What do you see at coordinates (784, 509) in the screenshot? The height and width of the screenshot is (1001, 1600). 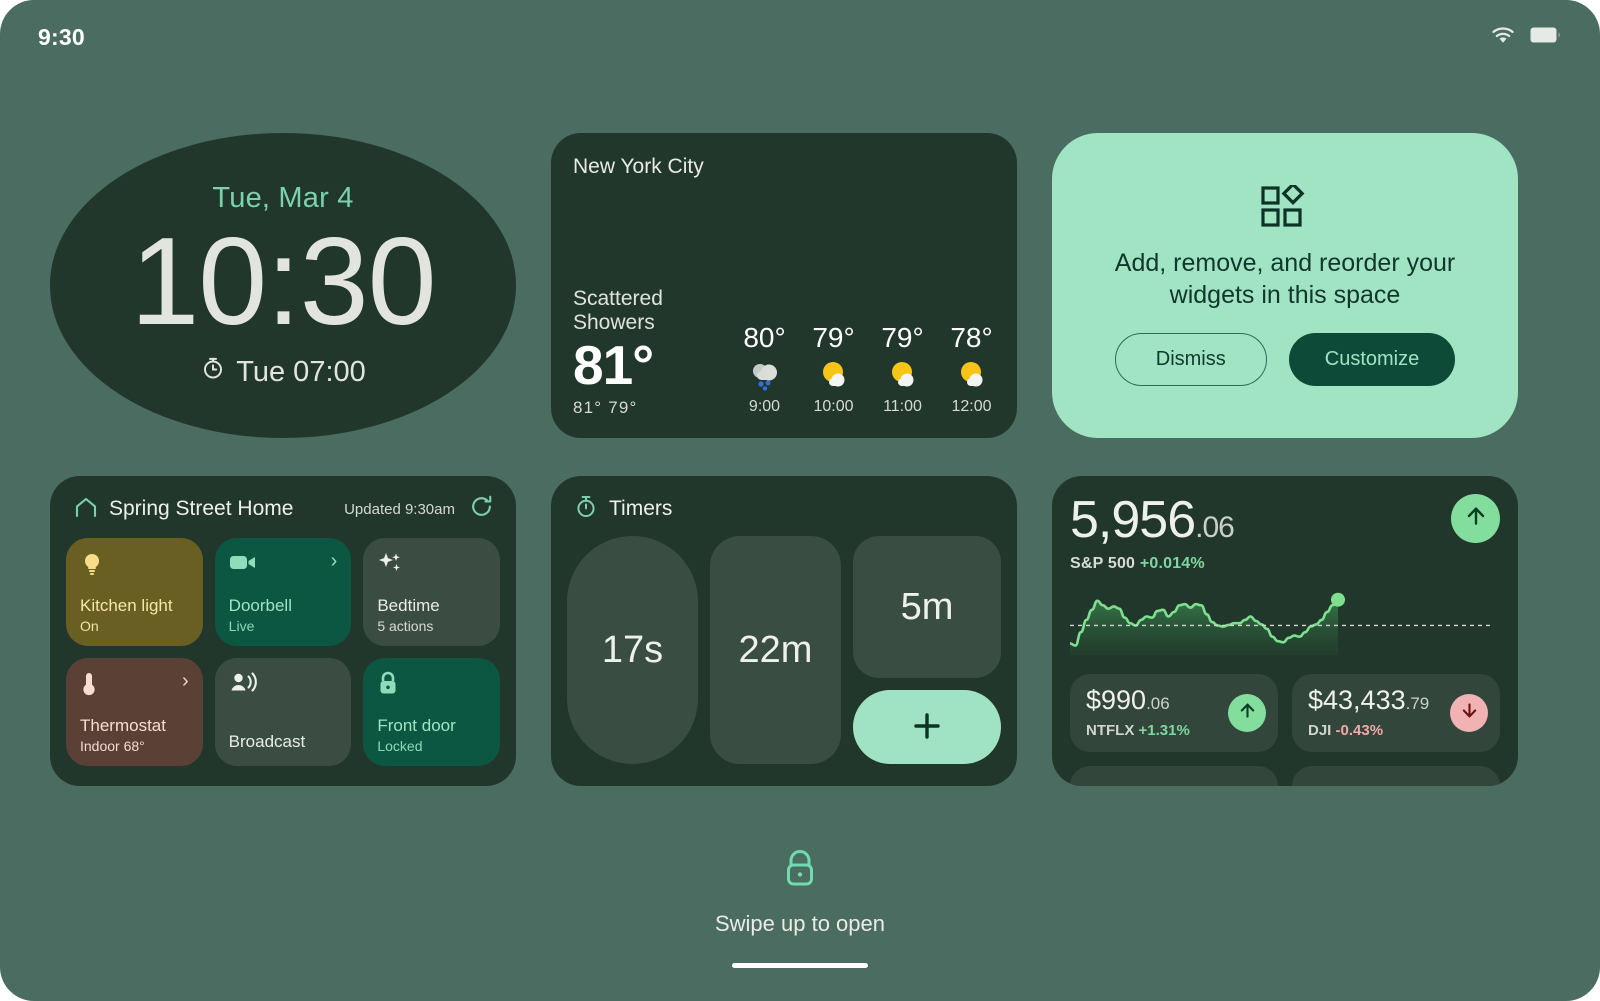 I see `timers-header: Timers` at bounding box center [784, 509].